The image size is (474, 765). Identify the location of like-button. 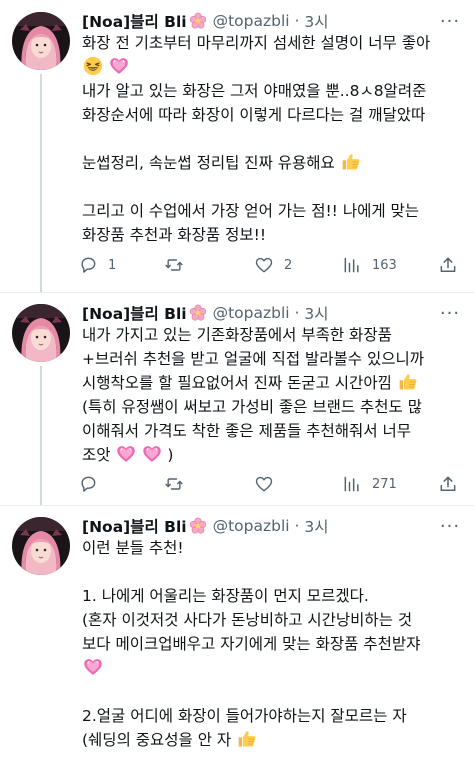
(269, 484).